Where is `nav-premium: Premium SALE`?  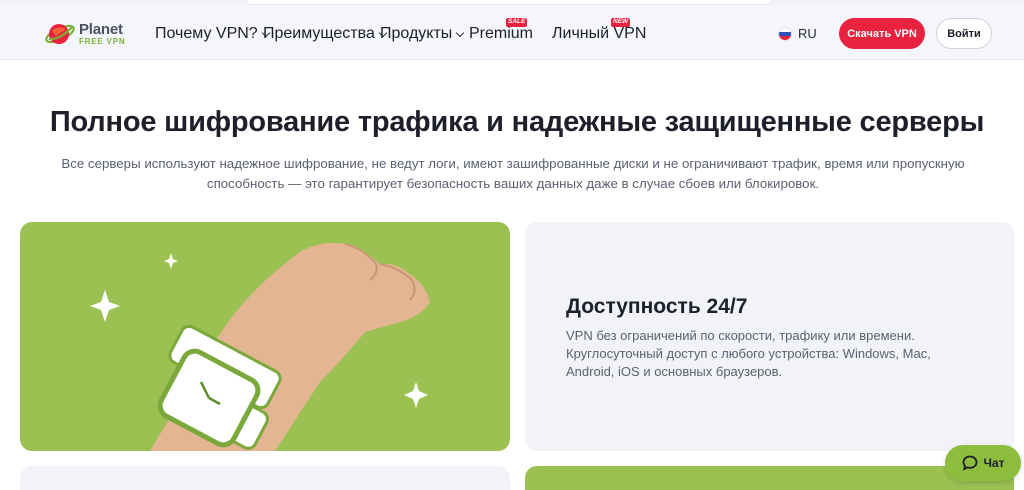
nav-premium: Premium SALE is located at coordinates (501, 30).